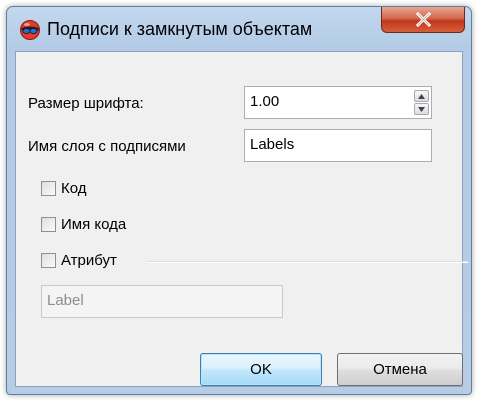 The height and width of the screenshot is (401, 479). I want to click on title-bar: Подписи к замкнутым объектам, so click(239, 29).